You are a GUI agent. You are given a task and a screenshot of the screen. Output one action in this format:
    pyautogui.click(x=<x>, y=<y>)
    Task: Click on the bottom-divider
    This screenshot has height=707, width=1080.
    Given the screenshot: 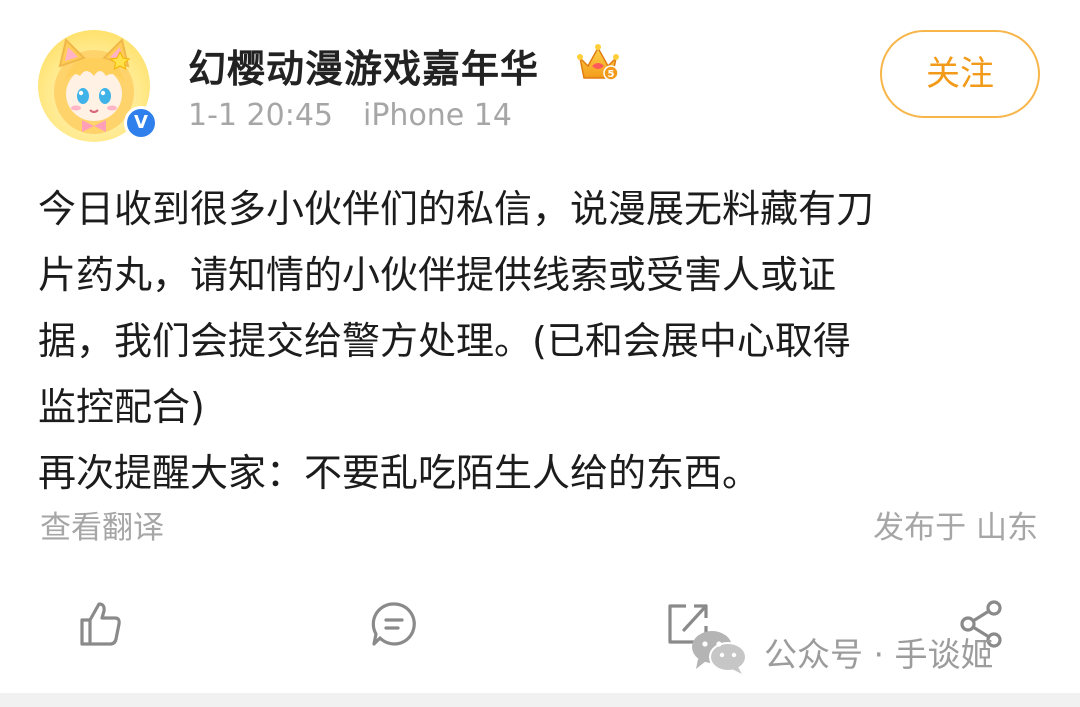 What is the action you would take?
    pyautogui.click(x=540, y=700)
    